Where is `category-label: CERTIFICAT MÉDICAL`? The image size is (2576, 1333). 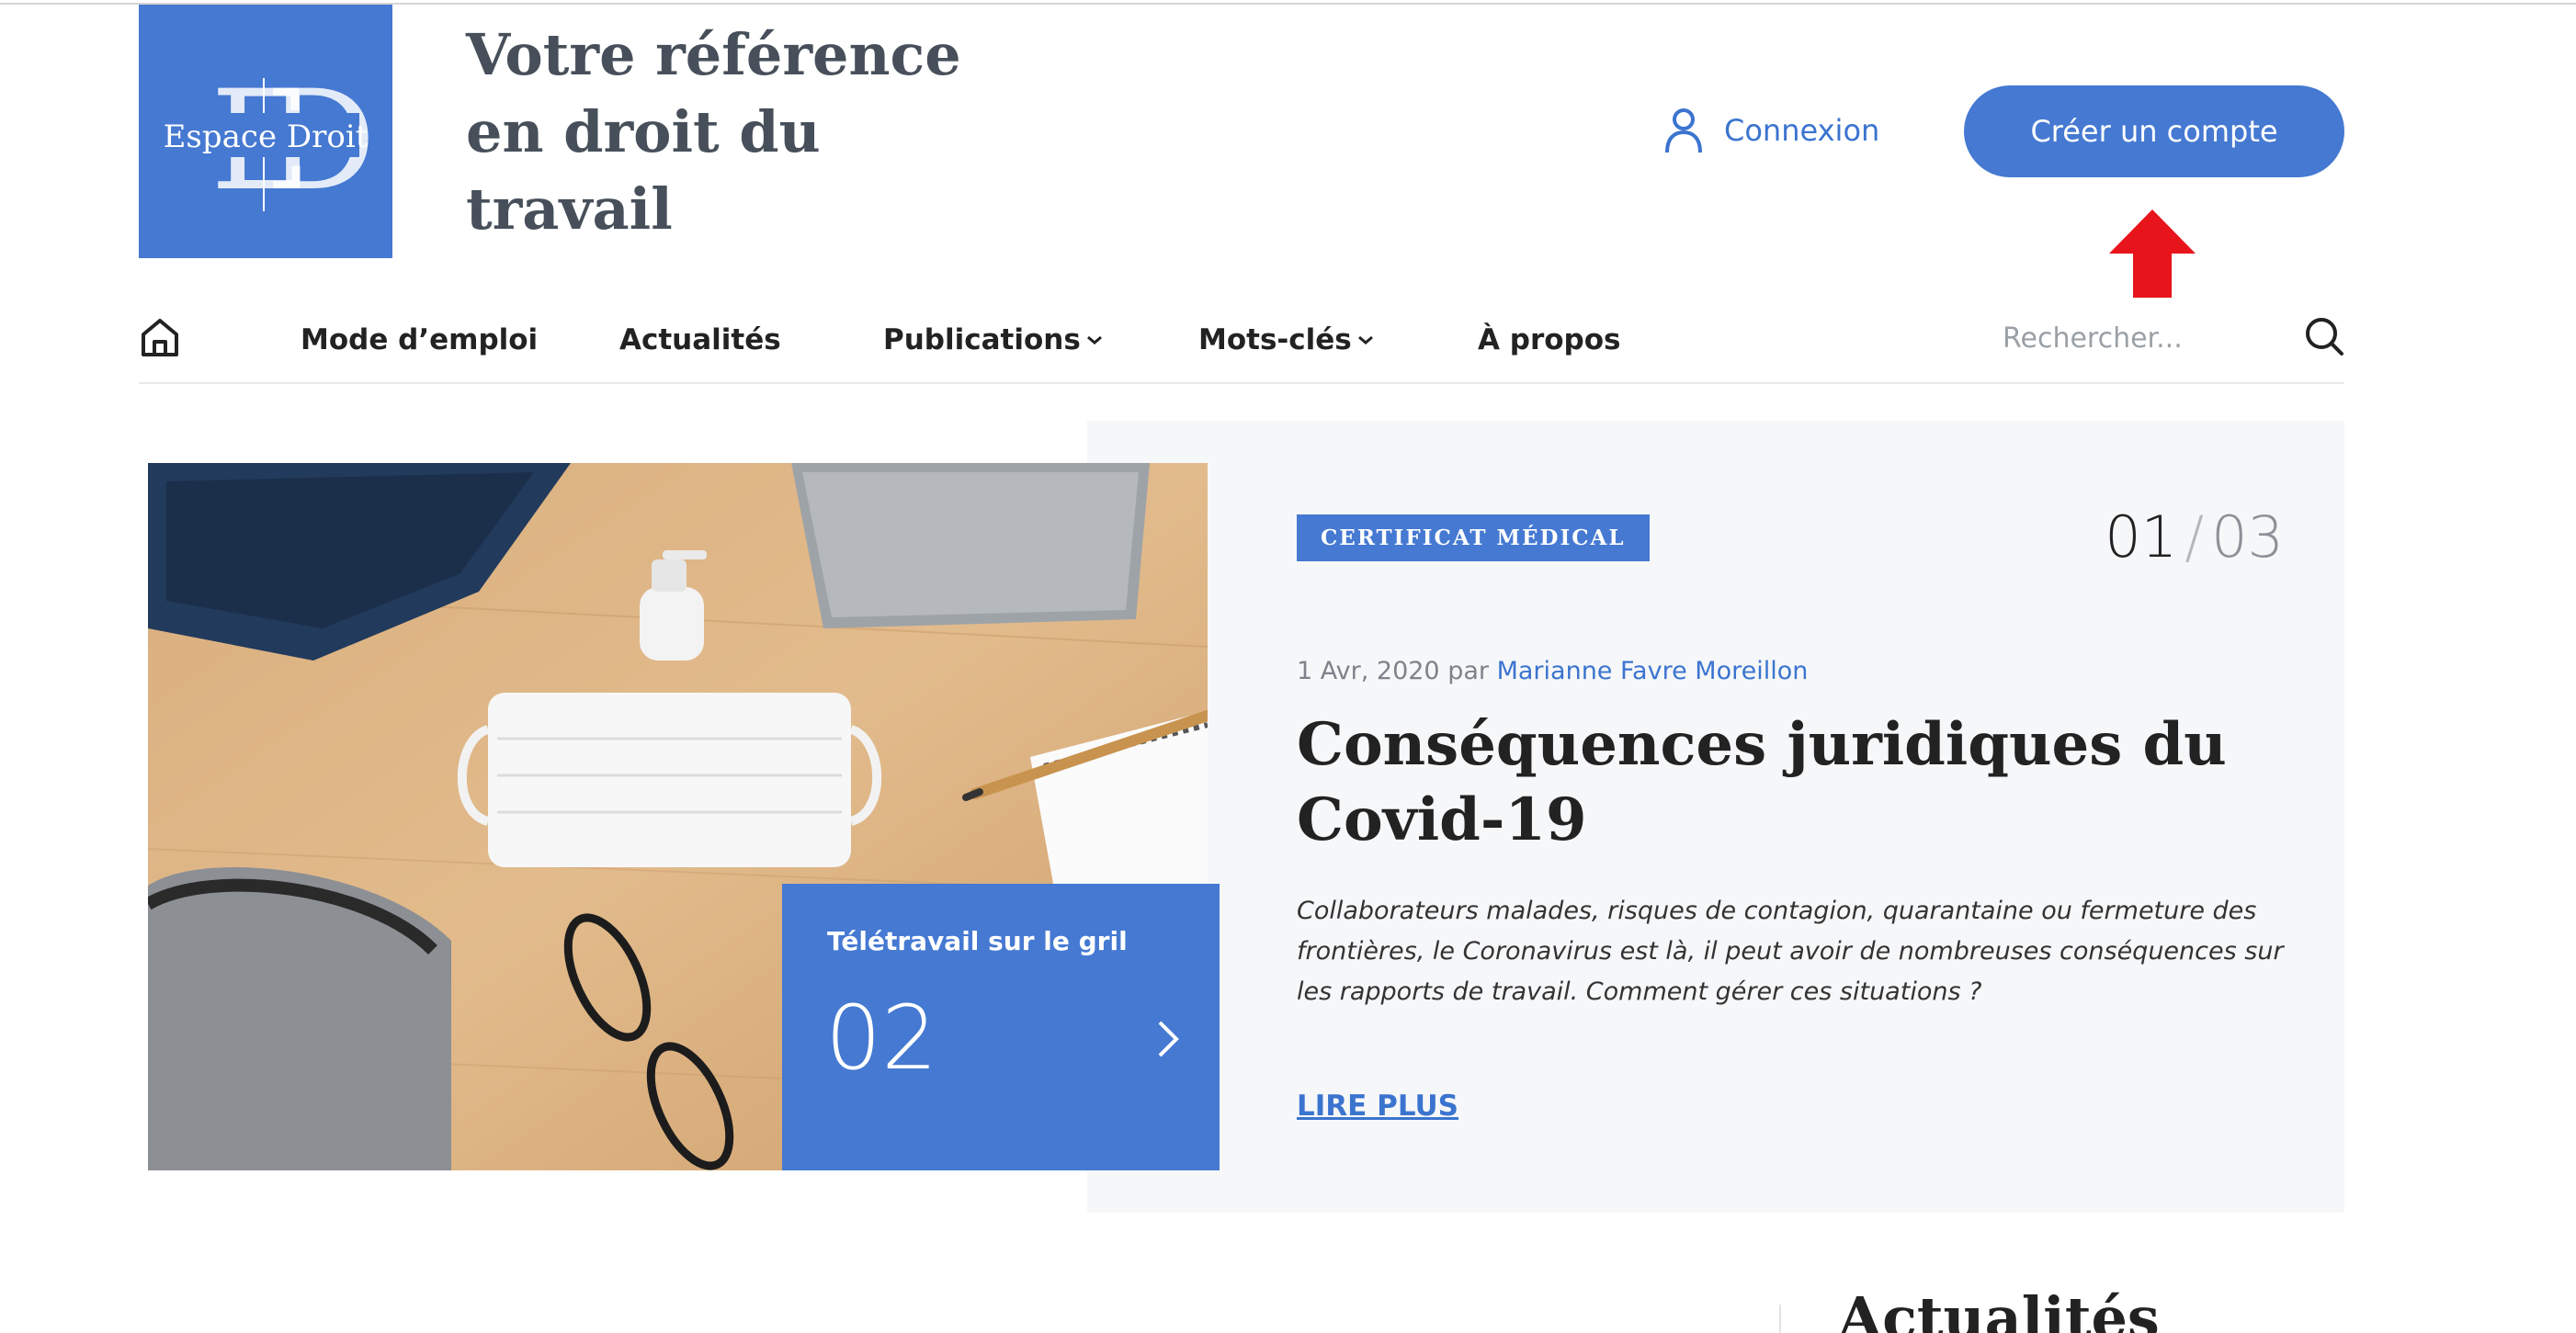 category-label: CERTIFICAT MÉDICAL is located at coordinates (1474, 537).